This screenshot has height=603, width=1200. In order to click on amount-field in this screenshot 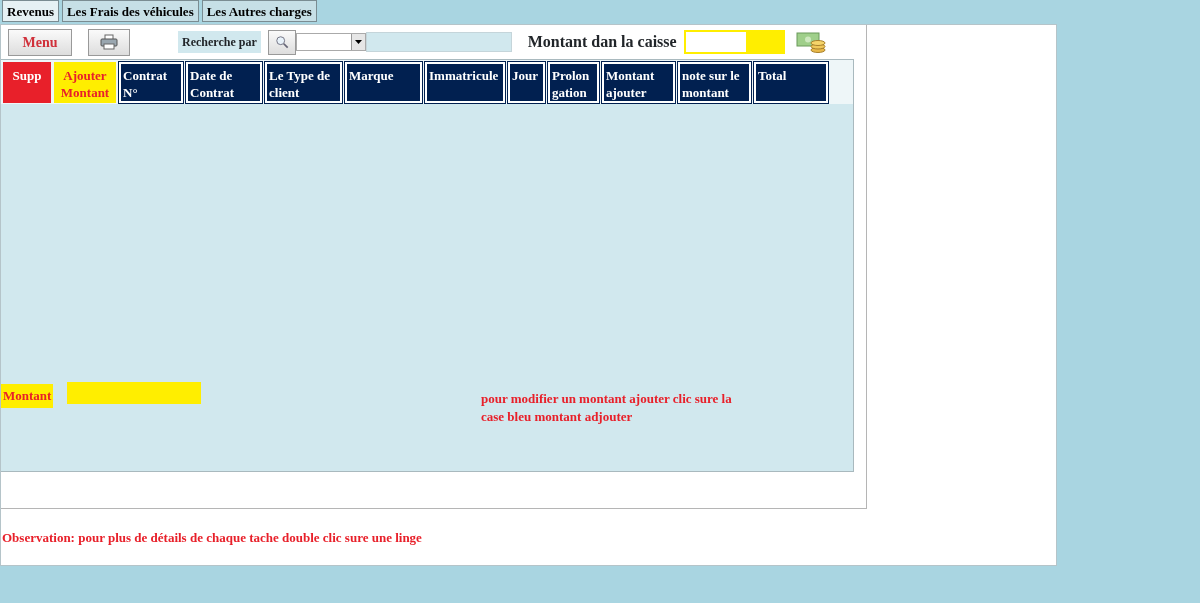, I will do `click(134, 393)`.